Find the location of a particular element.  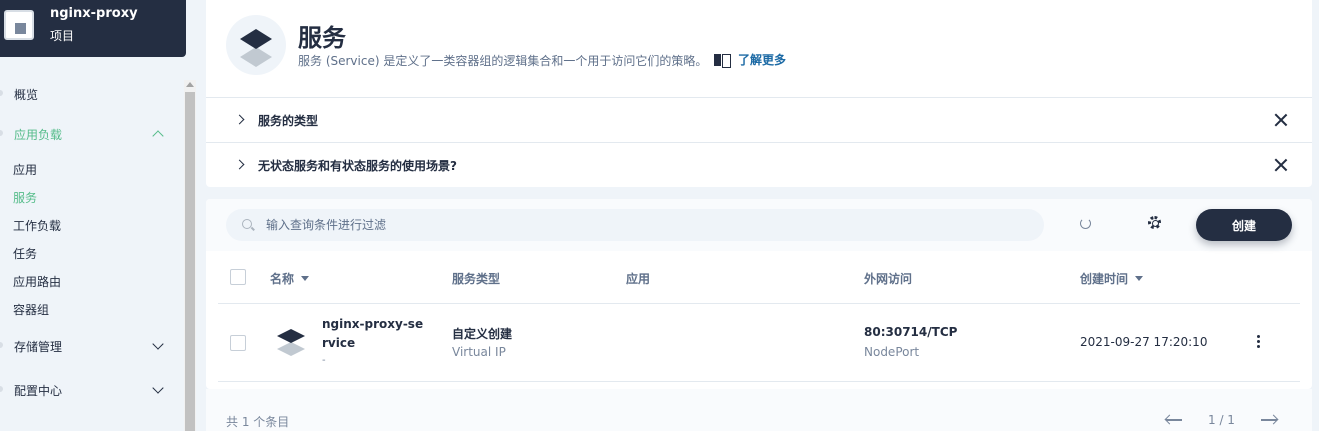

external-access: 80:30714/TCP is located at coordinates (911, 332).